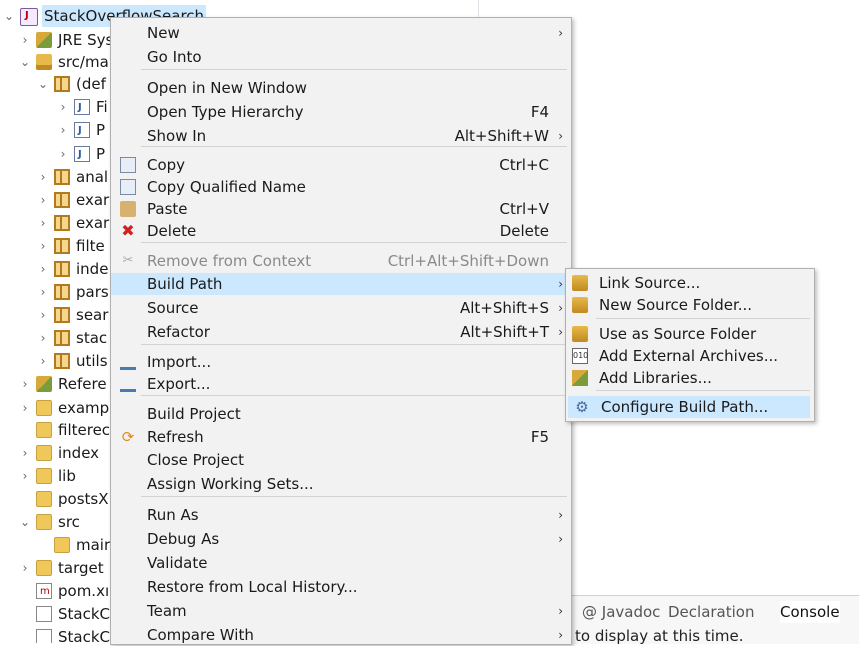 Image resolution: width=859 pixels, height=646 pixels. I want to click on menu-item-new: New ›, so click(341, 33).